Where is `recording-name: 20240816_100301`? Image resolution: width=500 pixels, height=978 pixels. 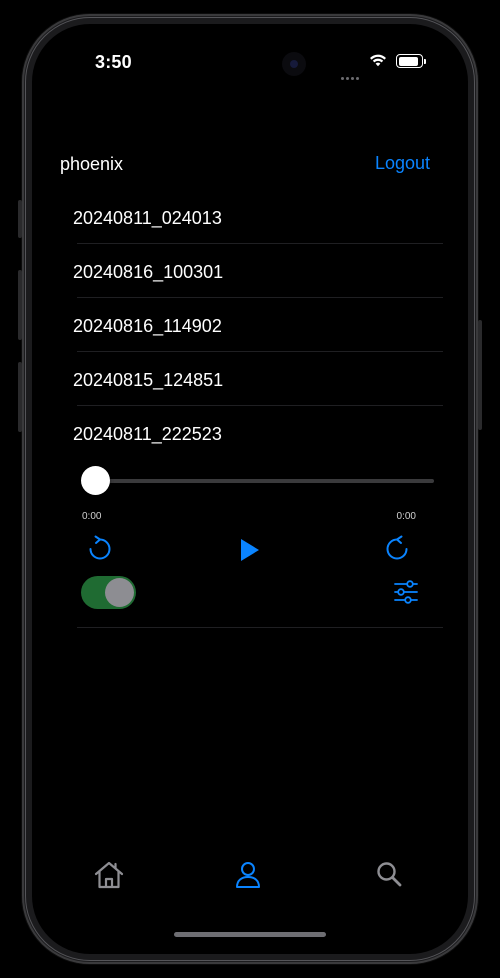
recording-name: 20240816_100301 is located at coordinates (148, 272).